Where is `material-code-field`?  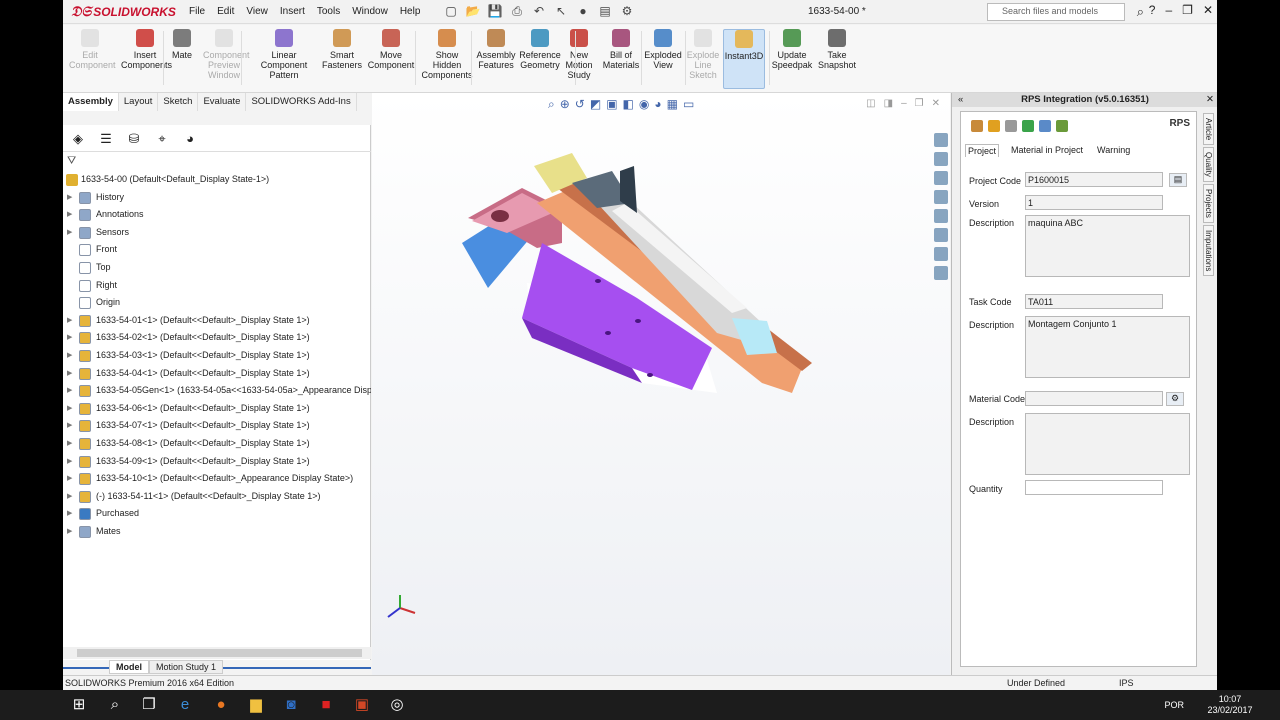 material-code-field is located at coordinates (1094, 398).